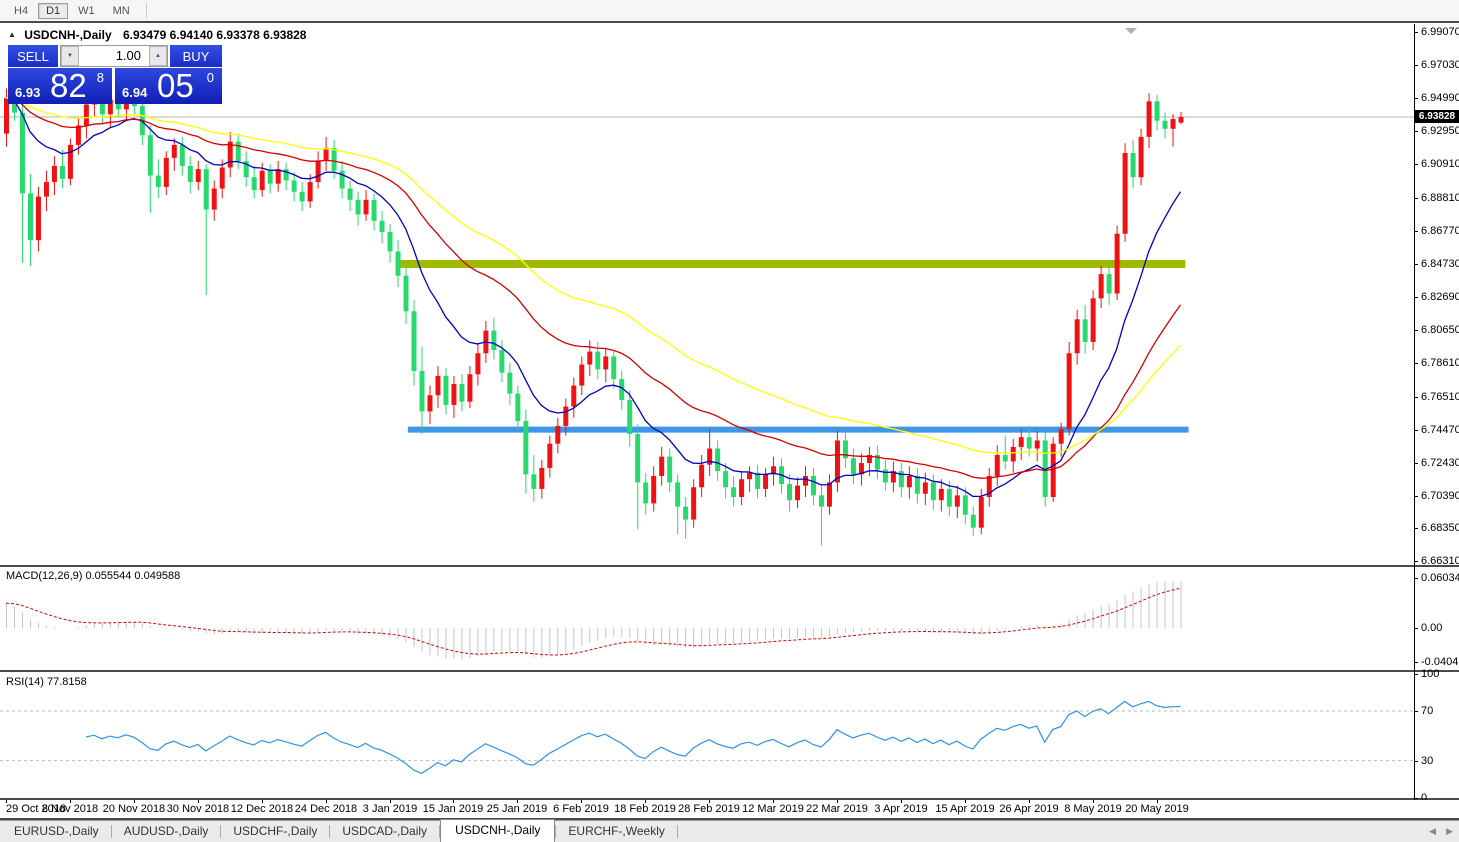  I want to click on volume-decrease-button: ▼, so click(70, 56).